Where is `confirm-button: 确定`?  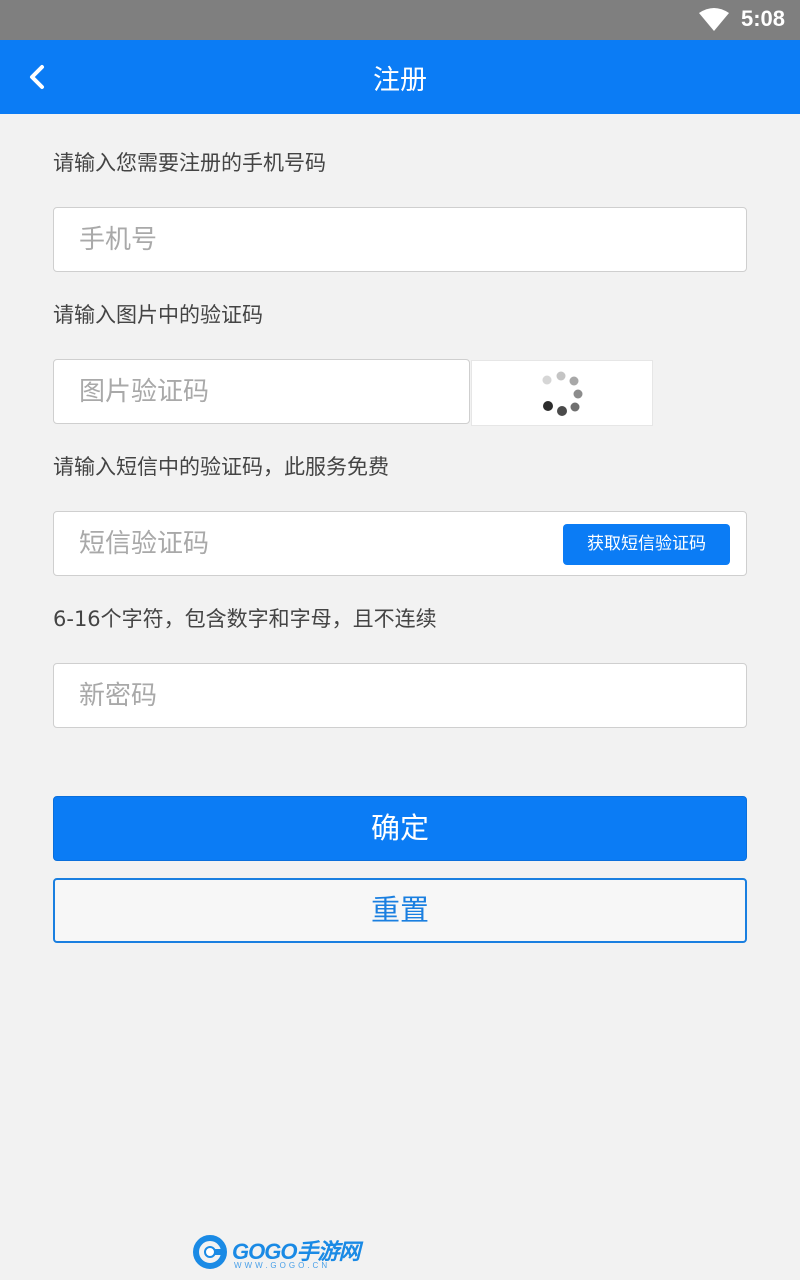 confirm-button: 确定 is located at coordinates (400, 828).